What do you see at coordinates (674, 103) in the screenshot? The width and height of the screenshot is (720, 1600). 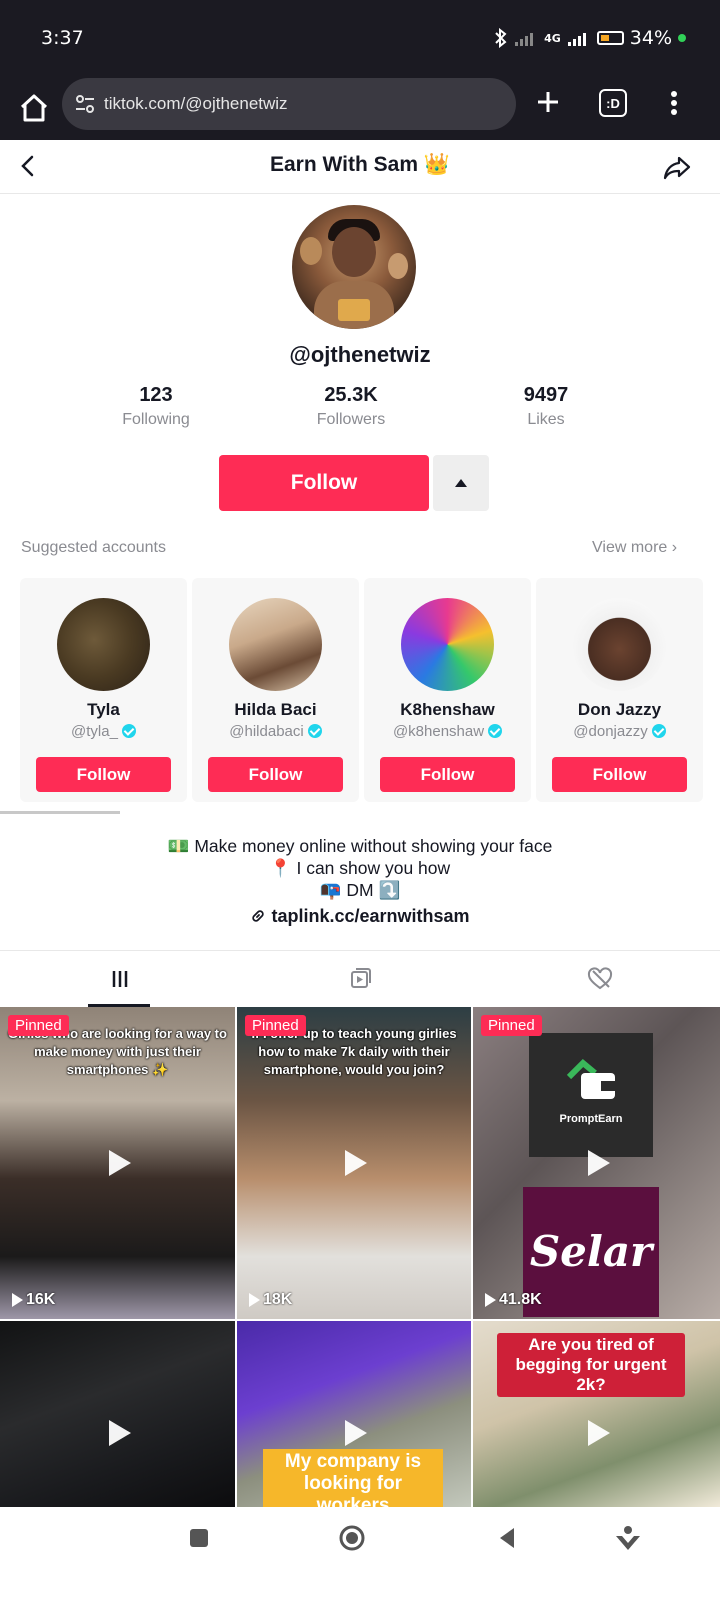 I see `more-menu-icon` at bounding box center [674, 103].